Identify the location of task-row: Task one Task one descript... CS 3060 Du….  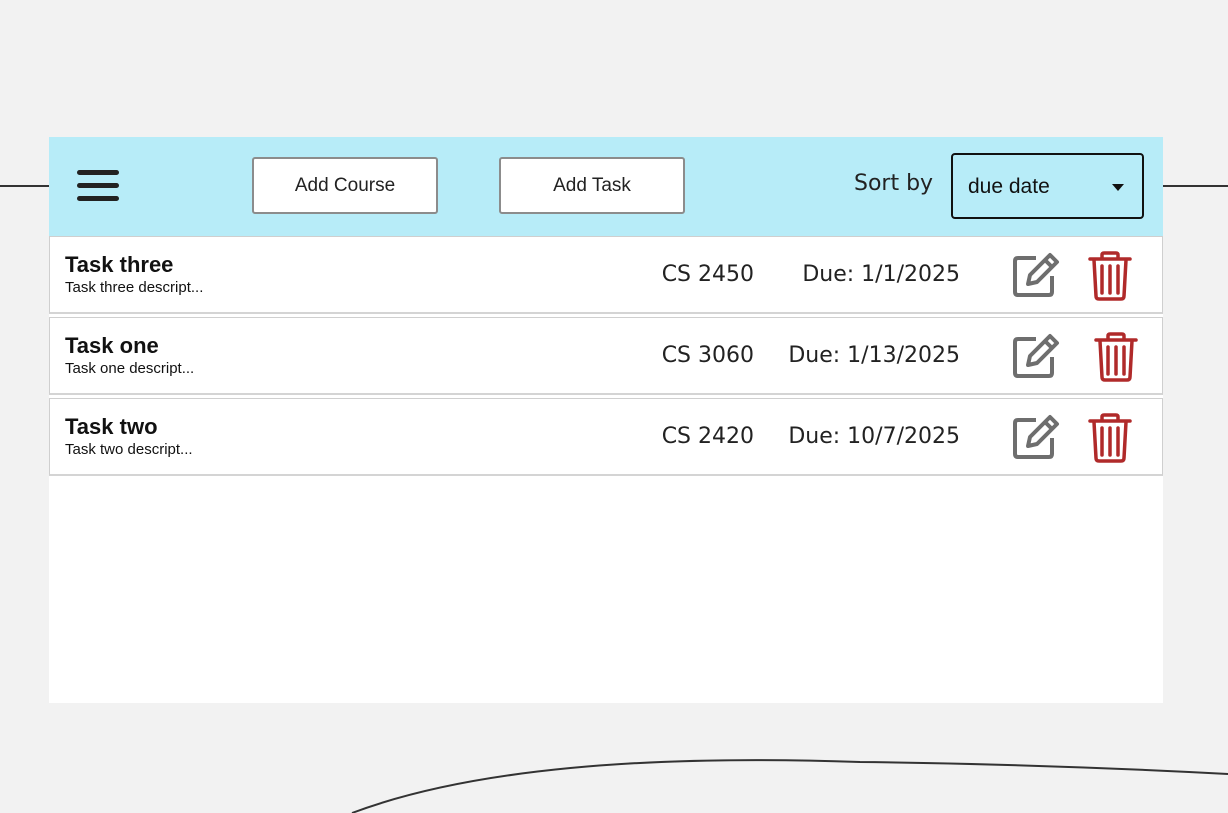
(606, 356).